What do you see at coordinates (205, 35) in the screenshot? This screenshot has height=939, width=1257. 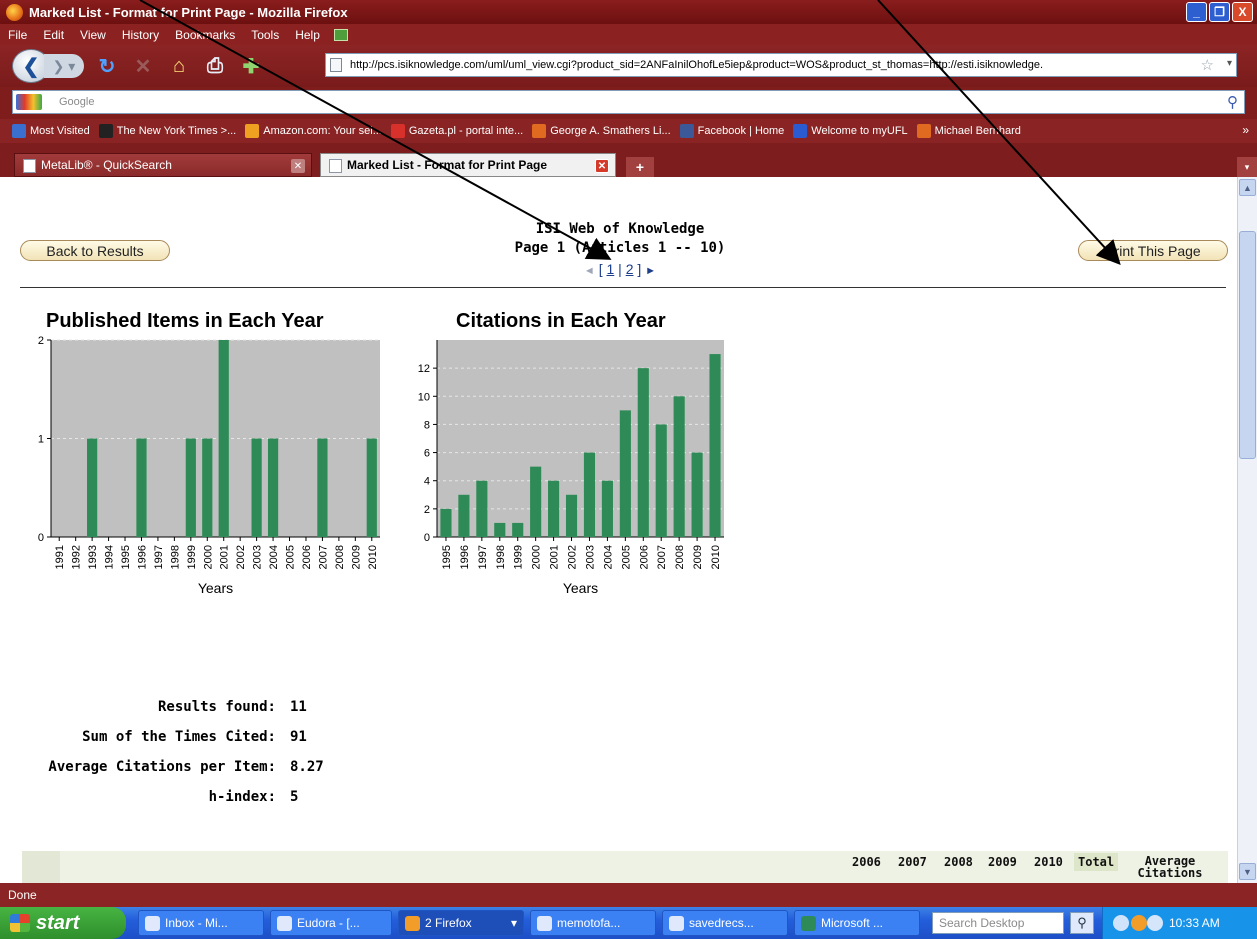 I see `menu-bookmarks: Bookmarks` at bounding box center [205, 35].